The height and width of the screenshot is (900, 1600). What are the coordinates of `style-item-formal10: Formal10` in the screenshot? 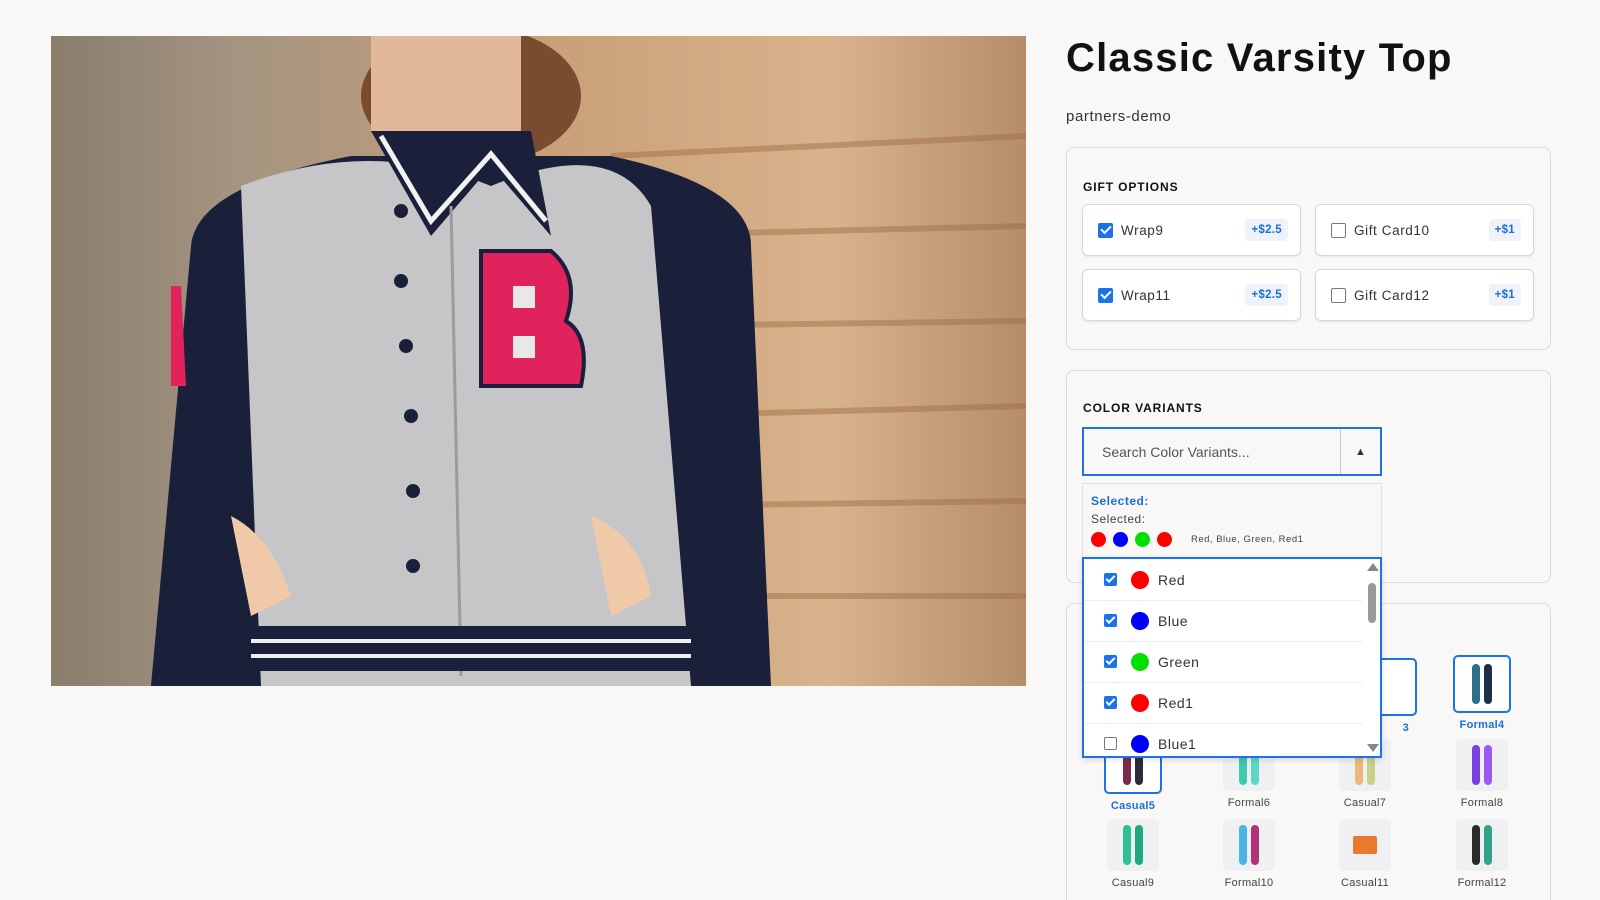 It's located at (1249, 854).